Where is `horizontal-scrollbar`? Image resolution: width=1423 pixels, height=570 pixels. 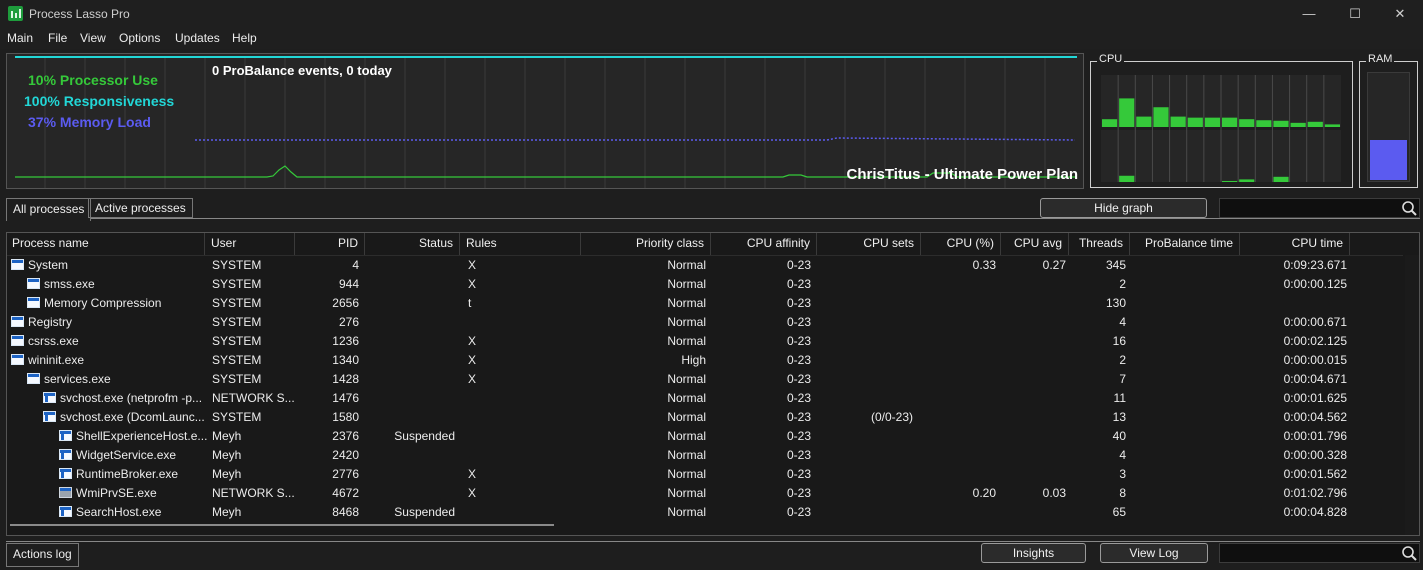 horizontal-scrollbar is located at coordinates (282, 525).